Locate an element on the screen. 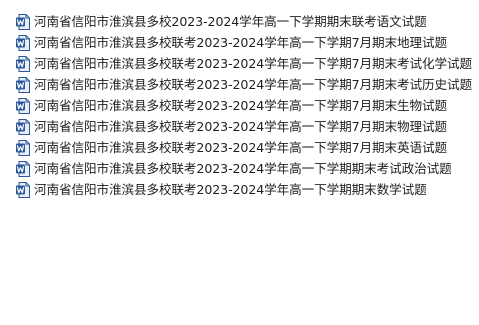  file-name: 河南省信阳市淮滨县多校联考2023-2024学年高一下学期期末数学试题 is located at coordinates (230, 189).